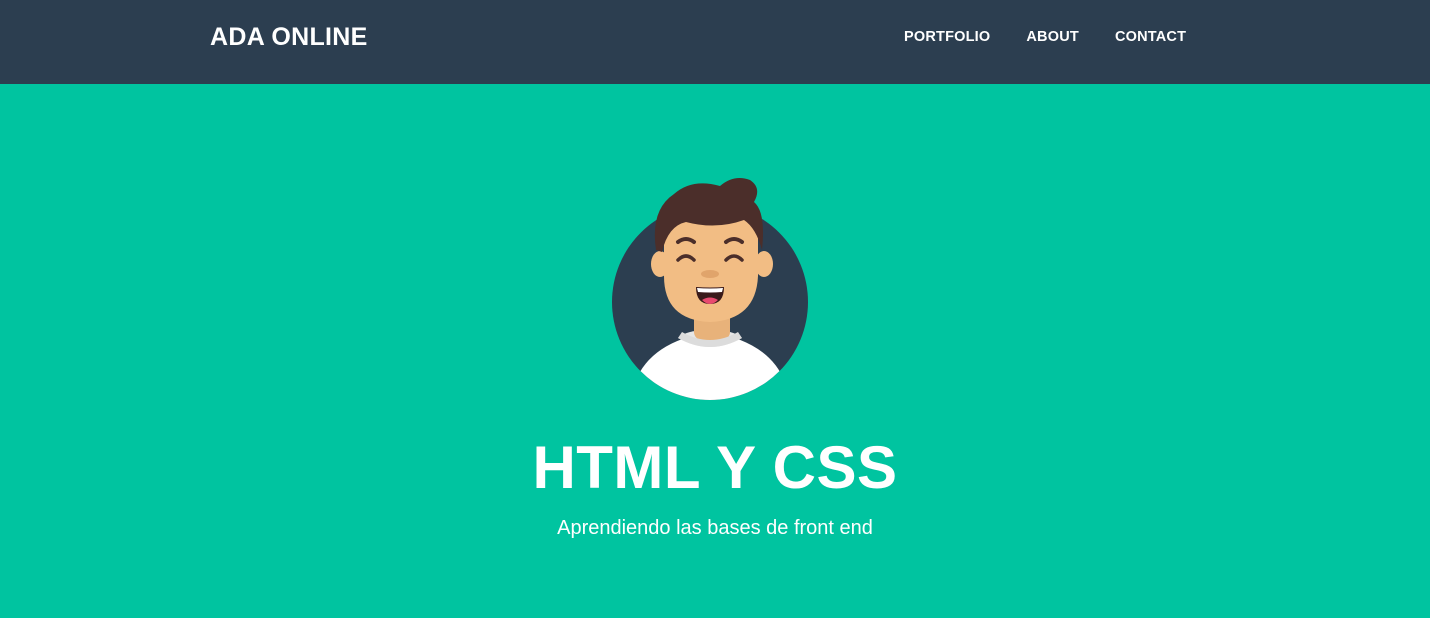 The width and height of the screenshot is (1430, 618). Describe the element at coordinates (715, 42) in the screenshot. I see `top-navbar: ADA ONLINE PORTFOLIO ABOUT CONTACT` at that location.